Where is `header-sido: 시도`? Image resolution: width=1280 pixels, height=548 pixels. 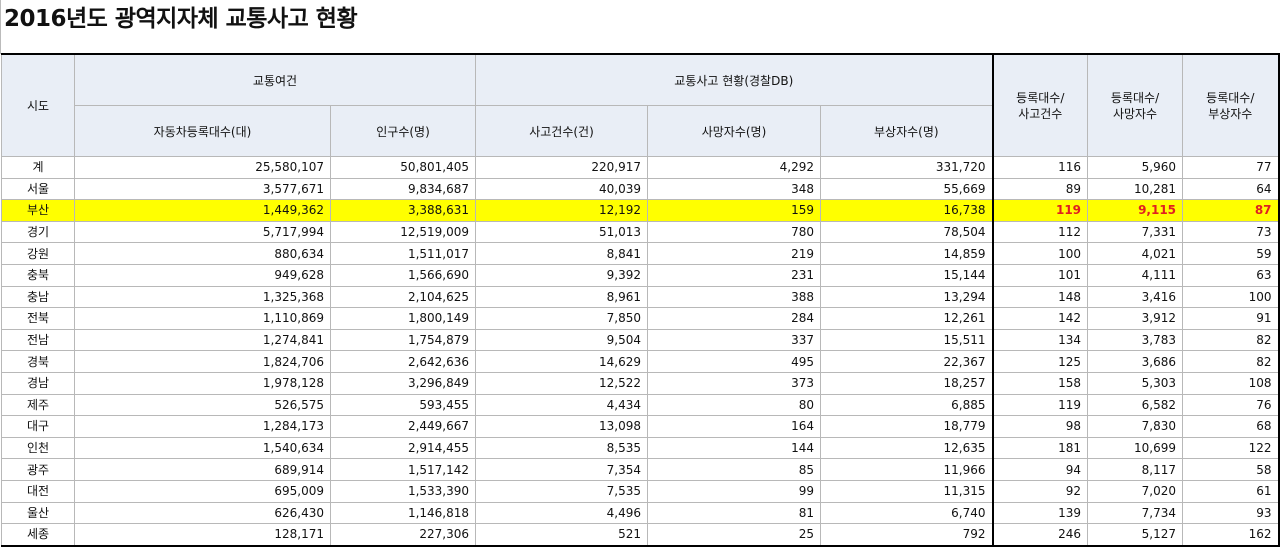 header-sido: 시도 is located at coordinates (38, 105).